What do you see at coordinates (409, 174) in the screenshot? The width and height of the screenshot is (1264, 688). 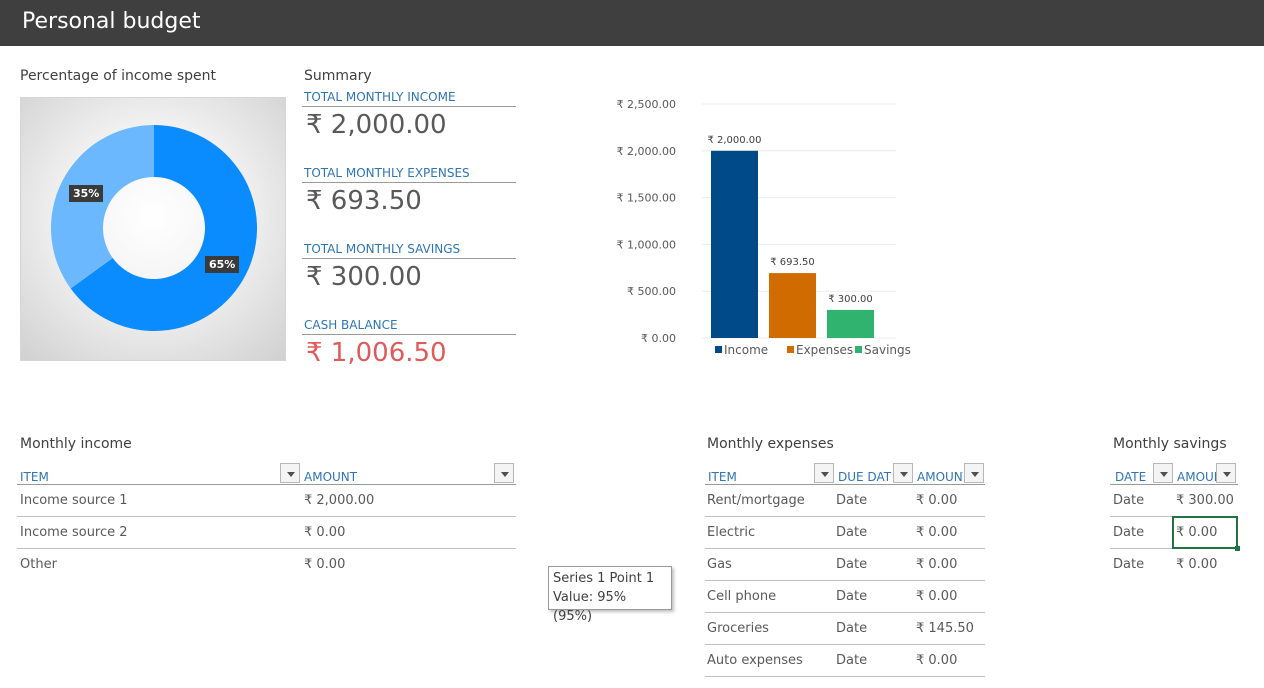 I see `summary-expenses-label: TOTAL MONTHLY EXPENSES` at bounding box center [409, 174].